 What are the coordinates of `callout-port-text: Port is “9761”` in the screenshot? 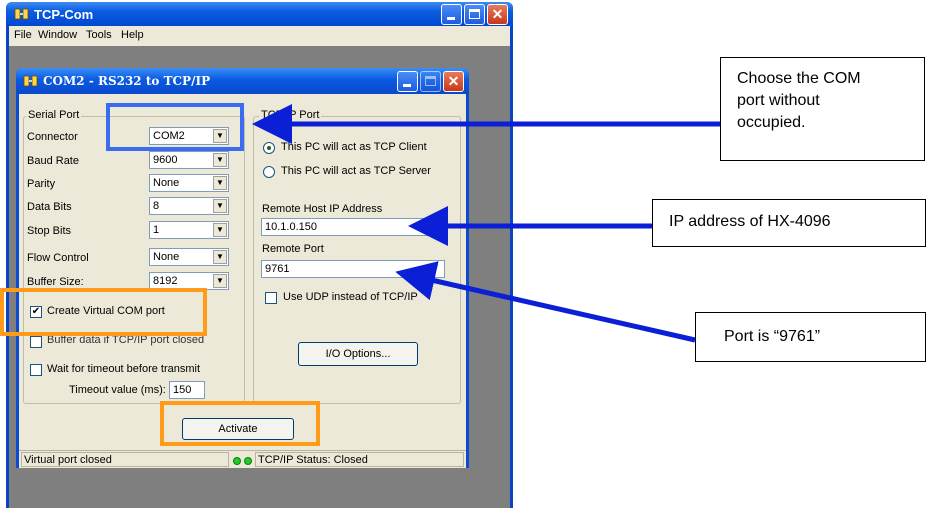 It's located at (772, 336).